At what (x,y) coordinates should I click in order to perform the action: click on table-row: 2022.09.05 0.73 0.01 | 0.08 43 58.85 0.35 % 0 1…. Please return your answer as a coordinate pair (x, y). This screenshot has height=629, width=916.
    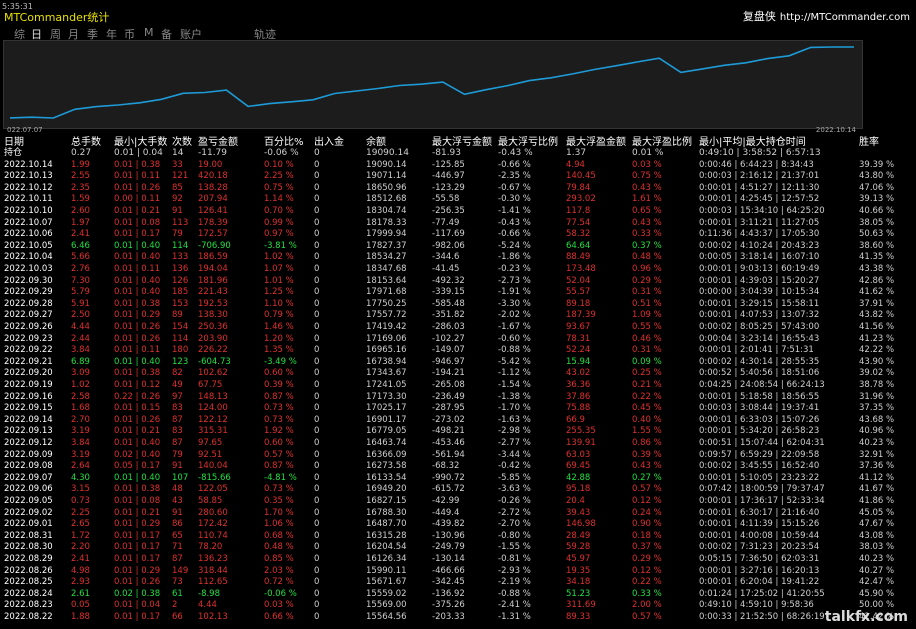
    Looking at the image, I should click on (458, 501).